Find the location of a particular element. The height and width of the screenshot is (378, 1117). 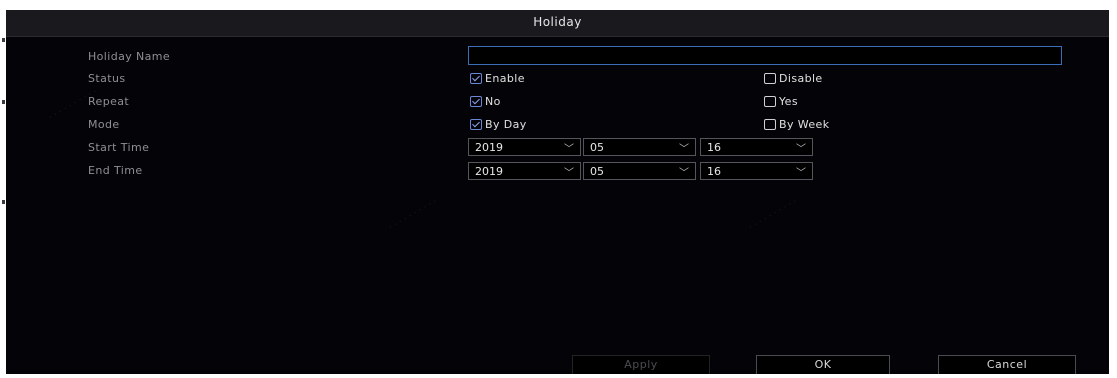

end-day-select: 16 ﹀ is located at coordinates (756, 171).